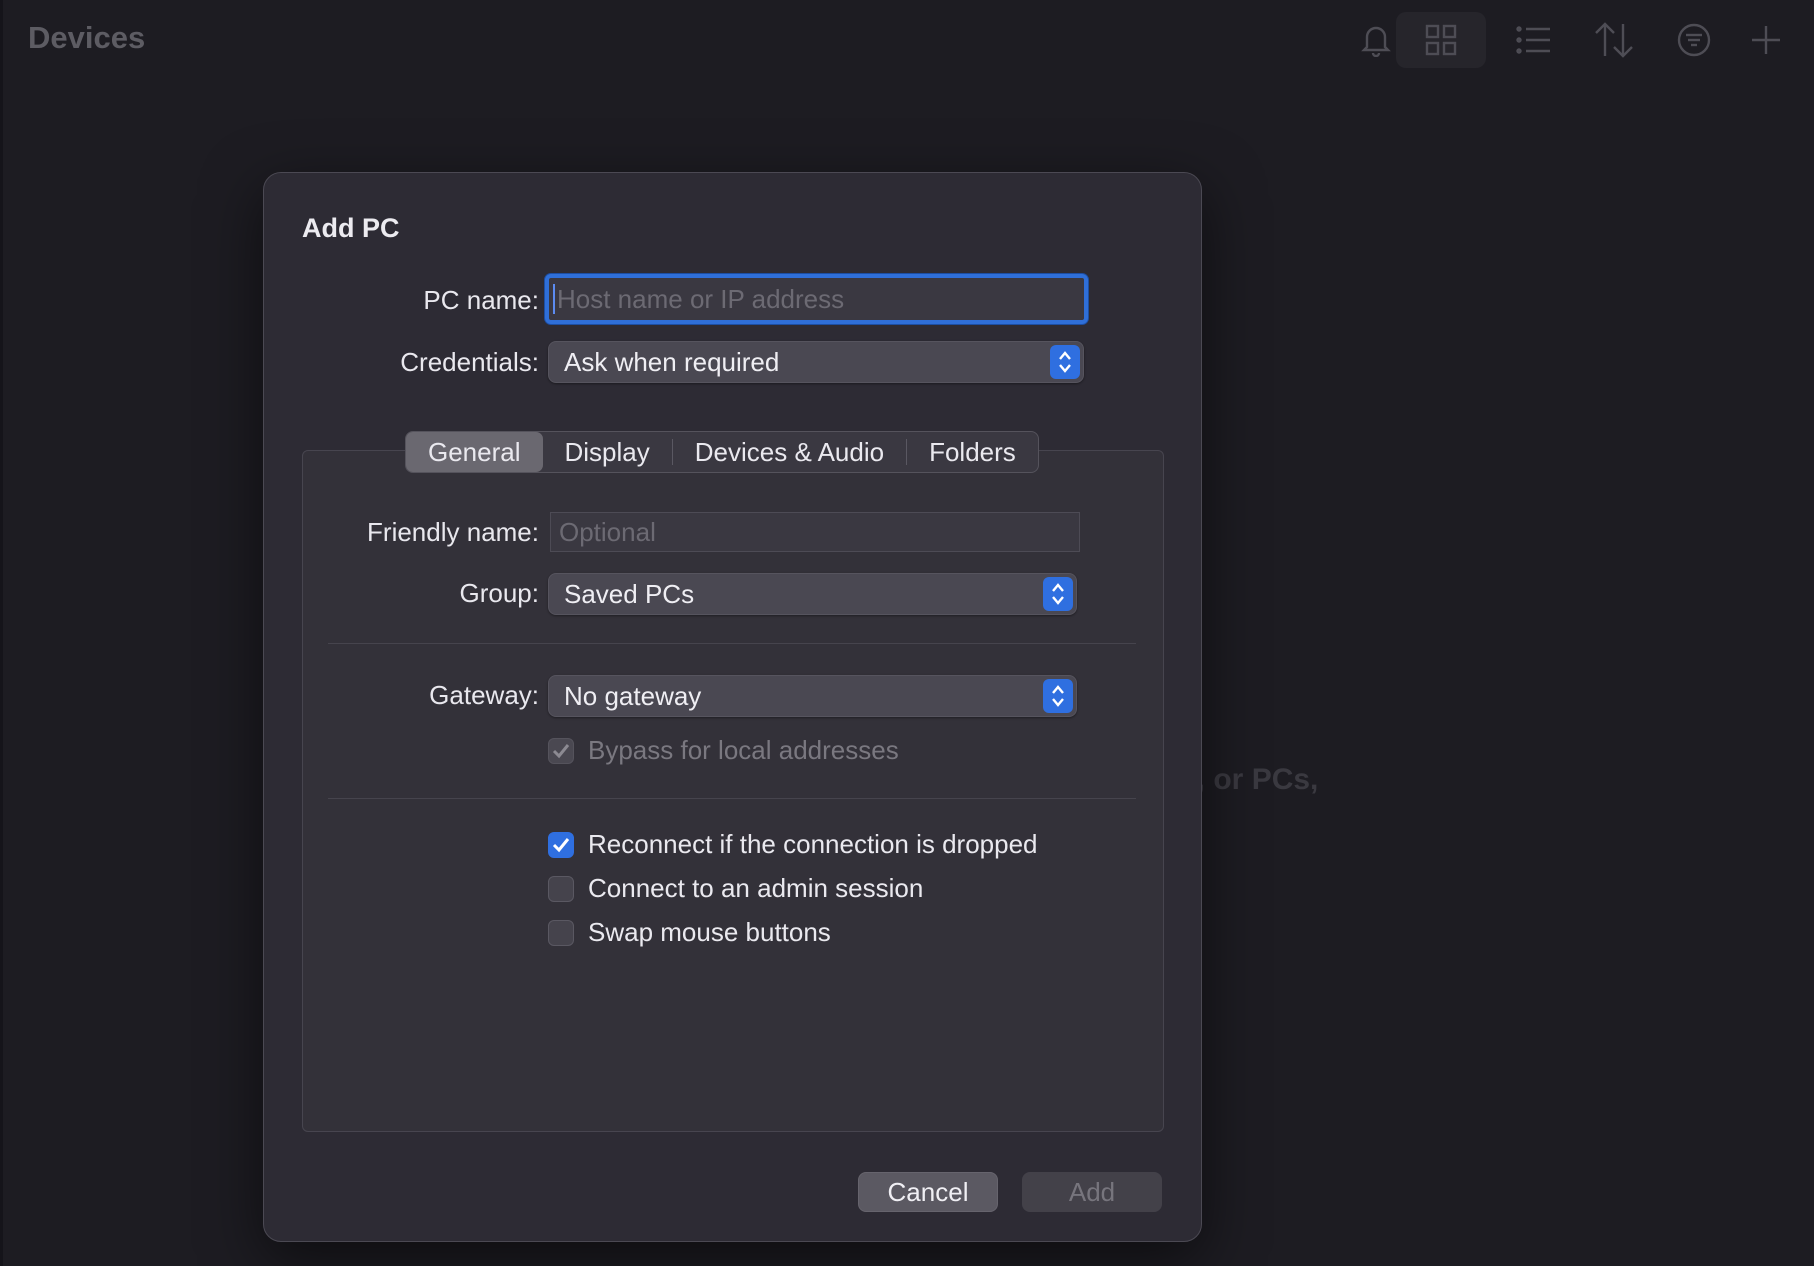 This screenshot has height=1266, width=1814. What do you see at coordinates (1376, 41) in the screenshot?
I see `bell-icon` at bounding box center [1376, 41].